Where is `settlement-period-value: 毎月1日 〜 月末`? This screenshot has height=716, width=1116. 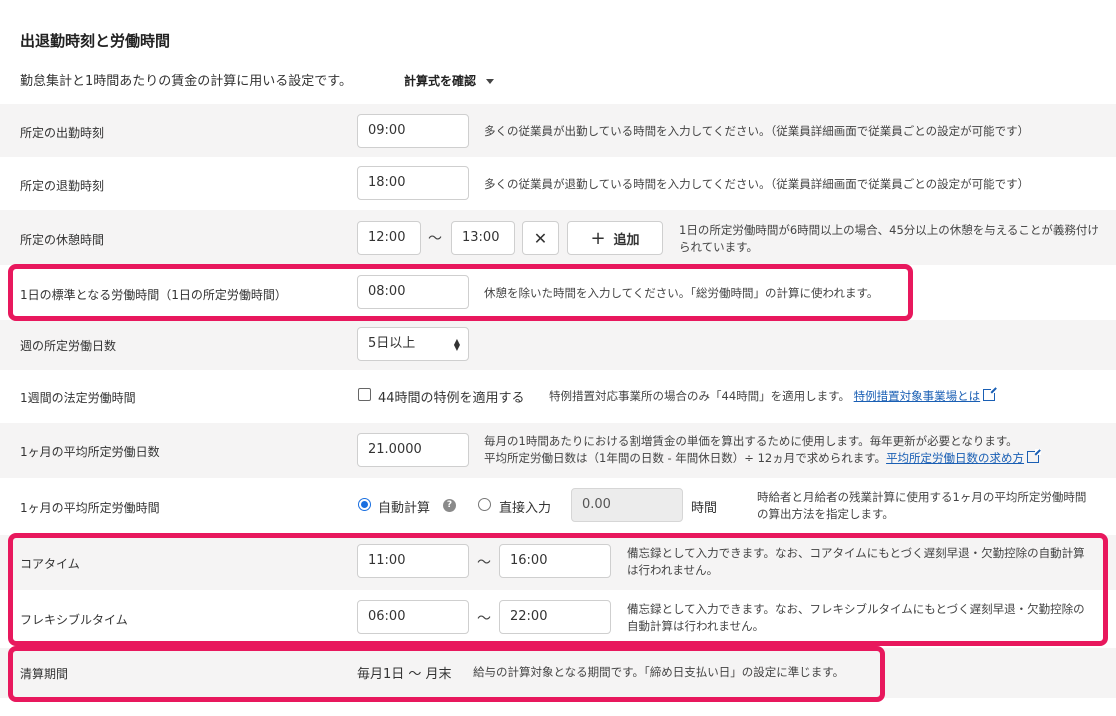
settlement-period-value: 毎月1日 〜 月末 is located at coordinates (404, 674).